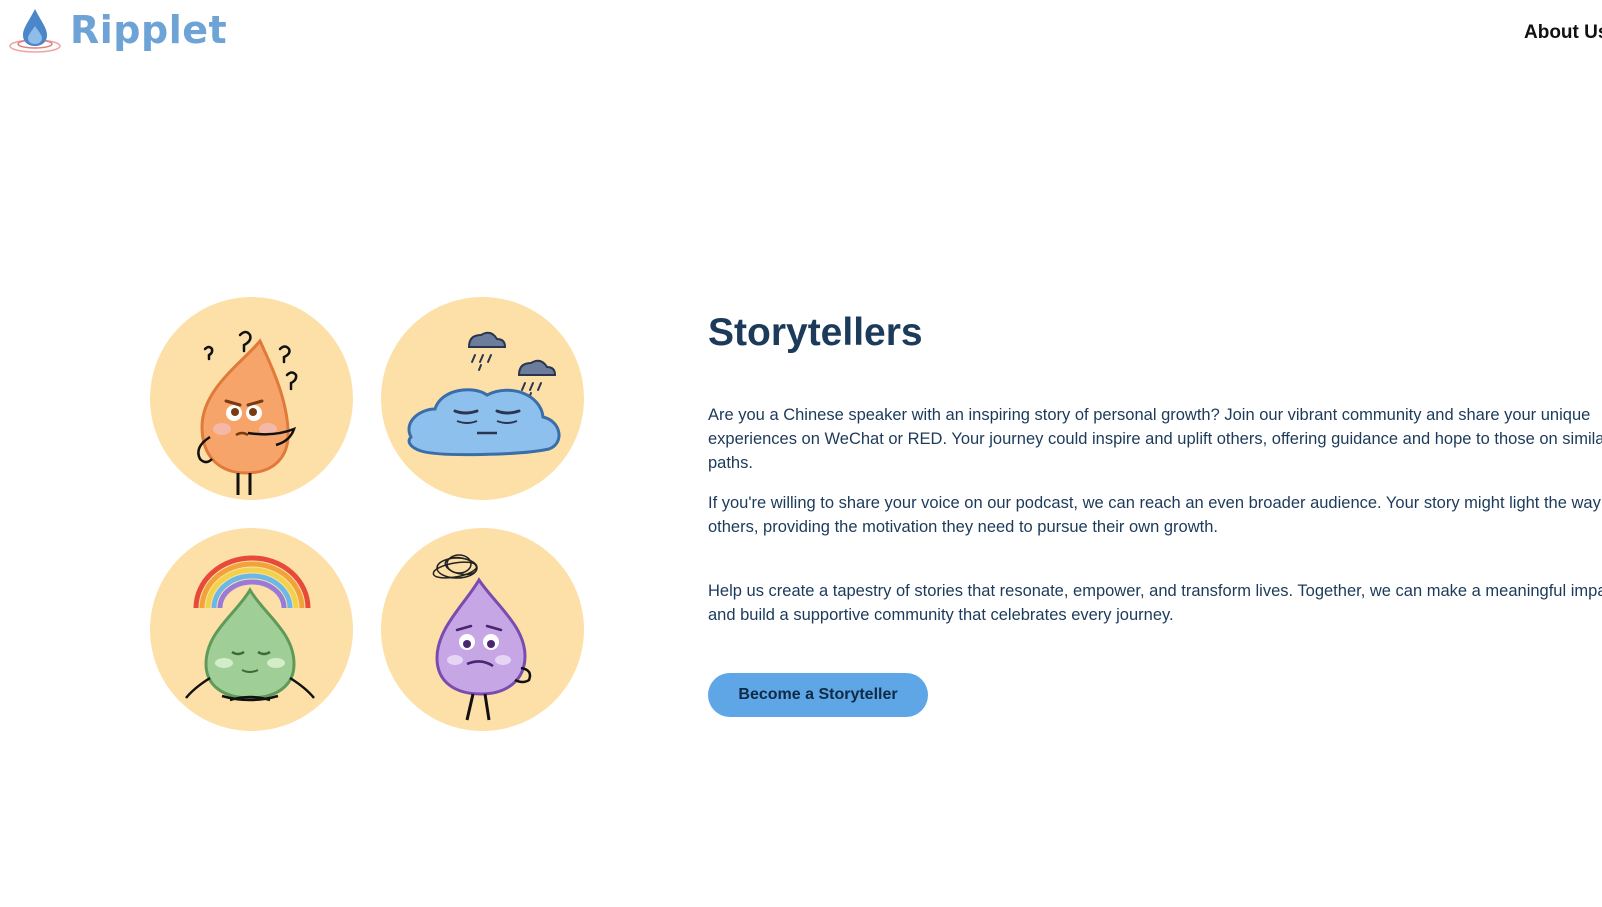  Describe the element at coordinates (482, 629) in the screenshot. I see `anxious-droplet-illustration` at that location.